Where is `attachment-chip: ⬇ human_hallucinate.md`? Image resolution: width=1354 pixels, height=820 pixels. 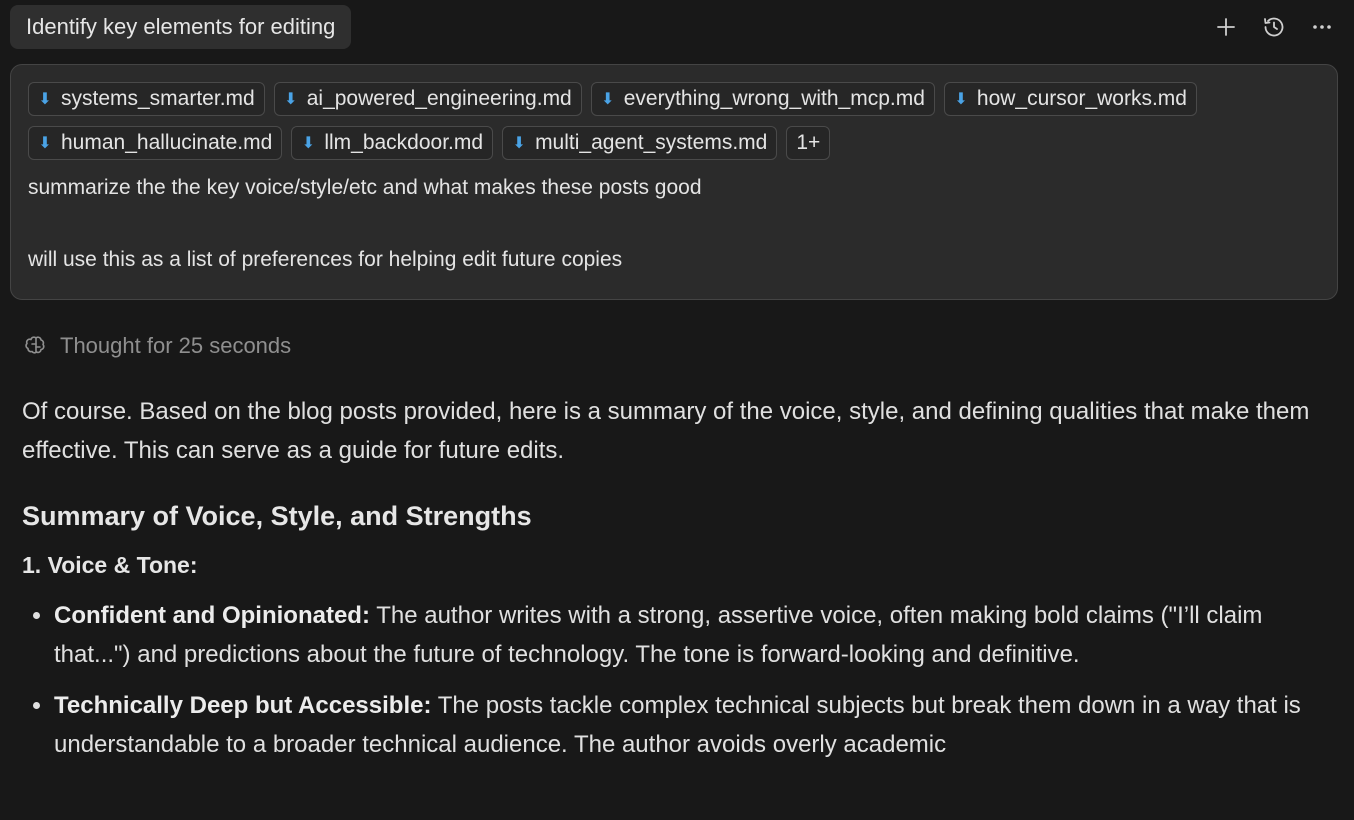
attachment-chip: ⬇ human_hallucinate.md is located at coordinates (155, 143).